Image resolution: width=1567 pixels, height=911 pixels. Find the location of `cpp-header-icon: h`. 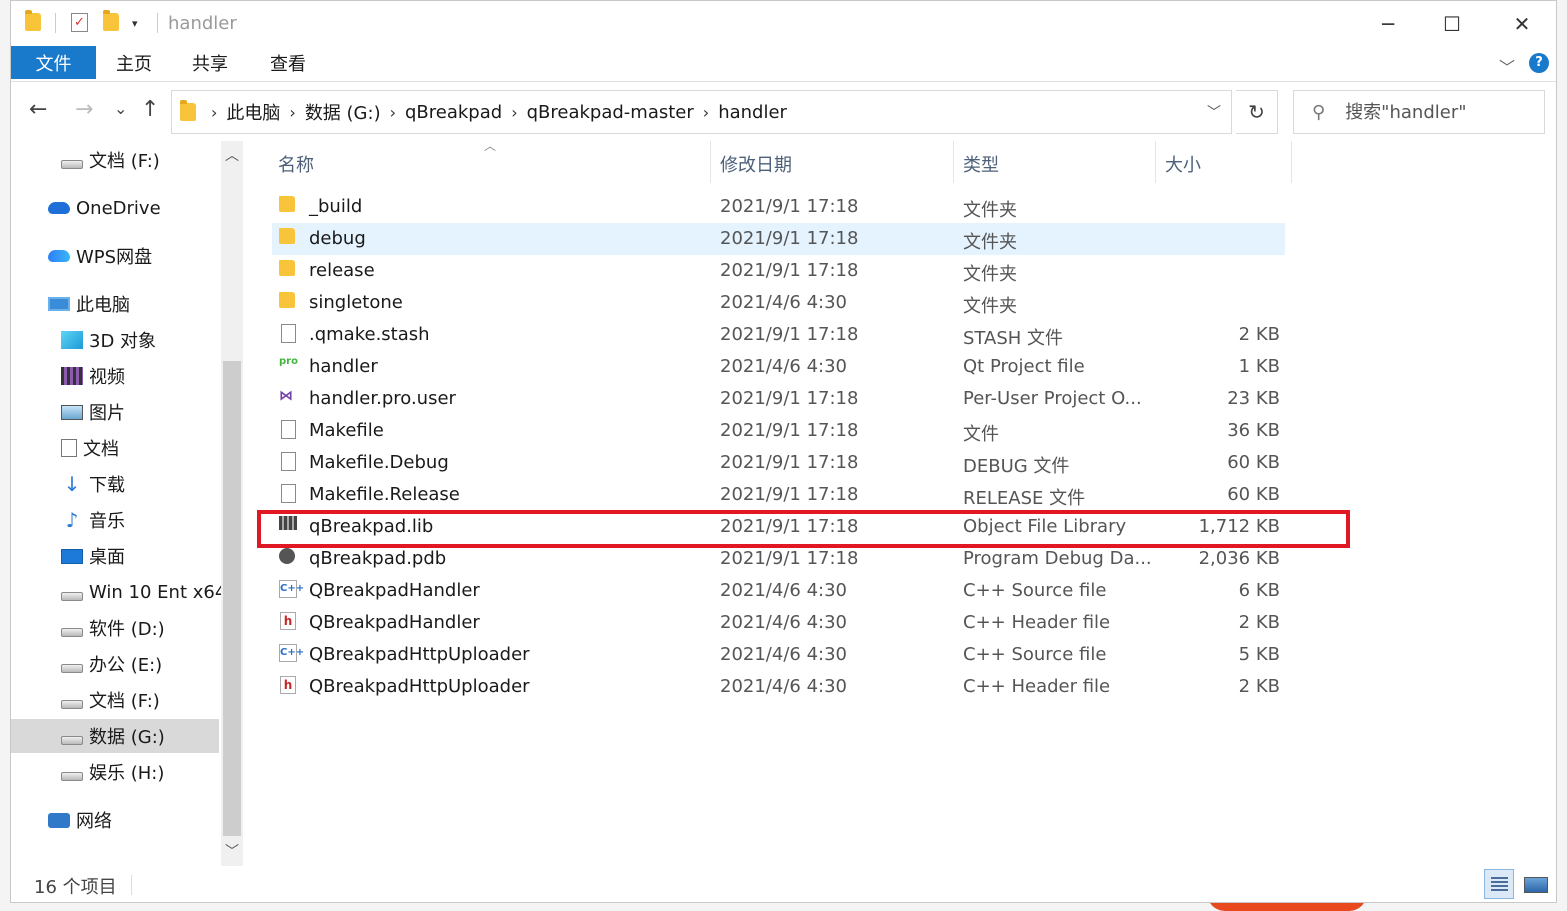

cpp-header-icon: h is located at coordinates (288, 621).